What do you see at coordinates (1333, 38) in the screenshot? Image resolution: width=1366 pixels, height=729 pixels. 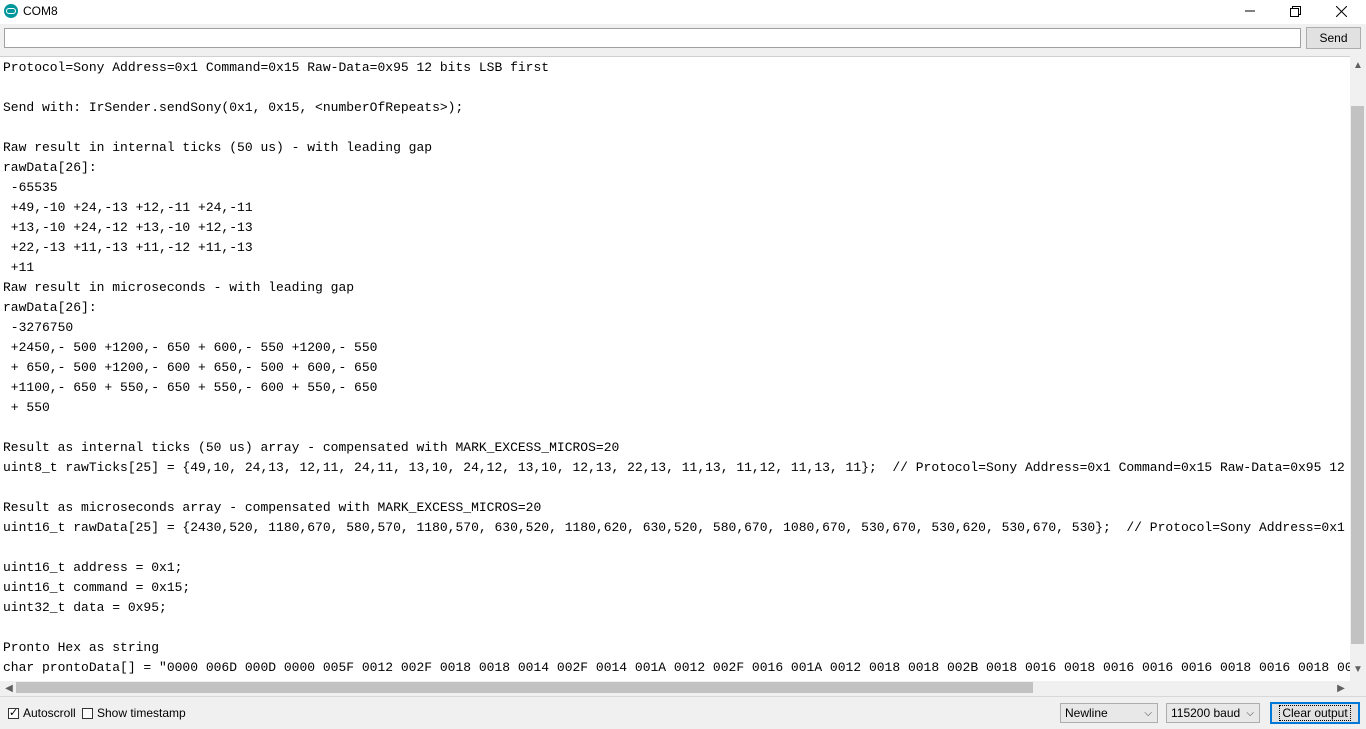 I see `send-button: Send` at bounding box center [1333, 38].